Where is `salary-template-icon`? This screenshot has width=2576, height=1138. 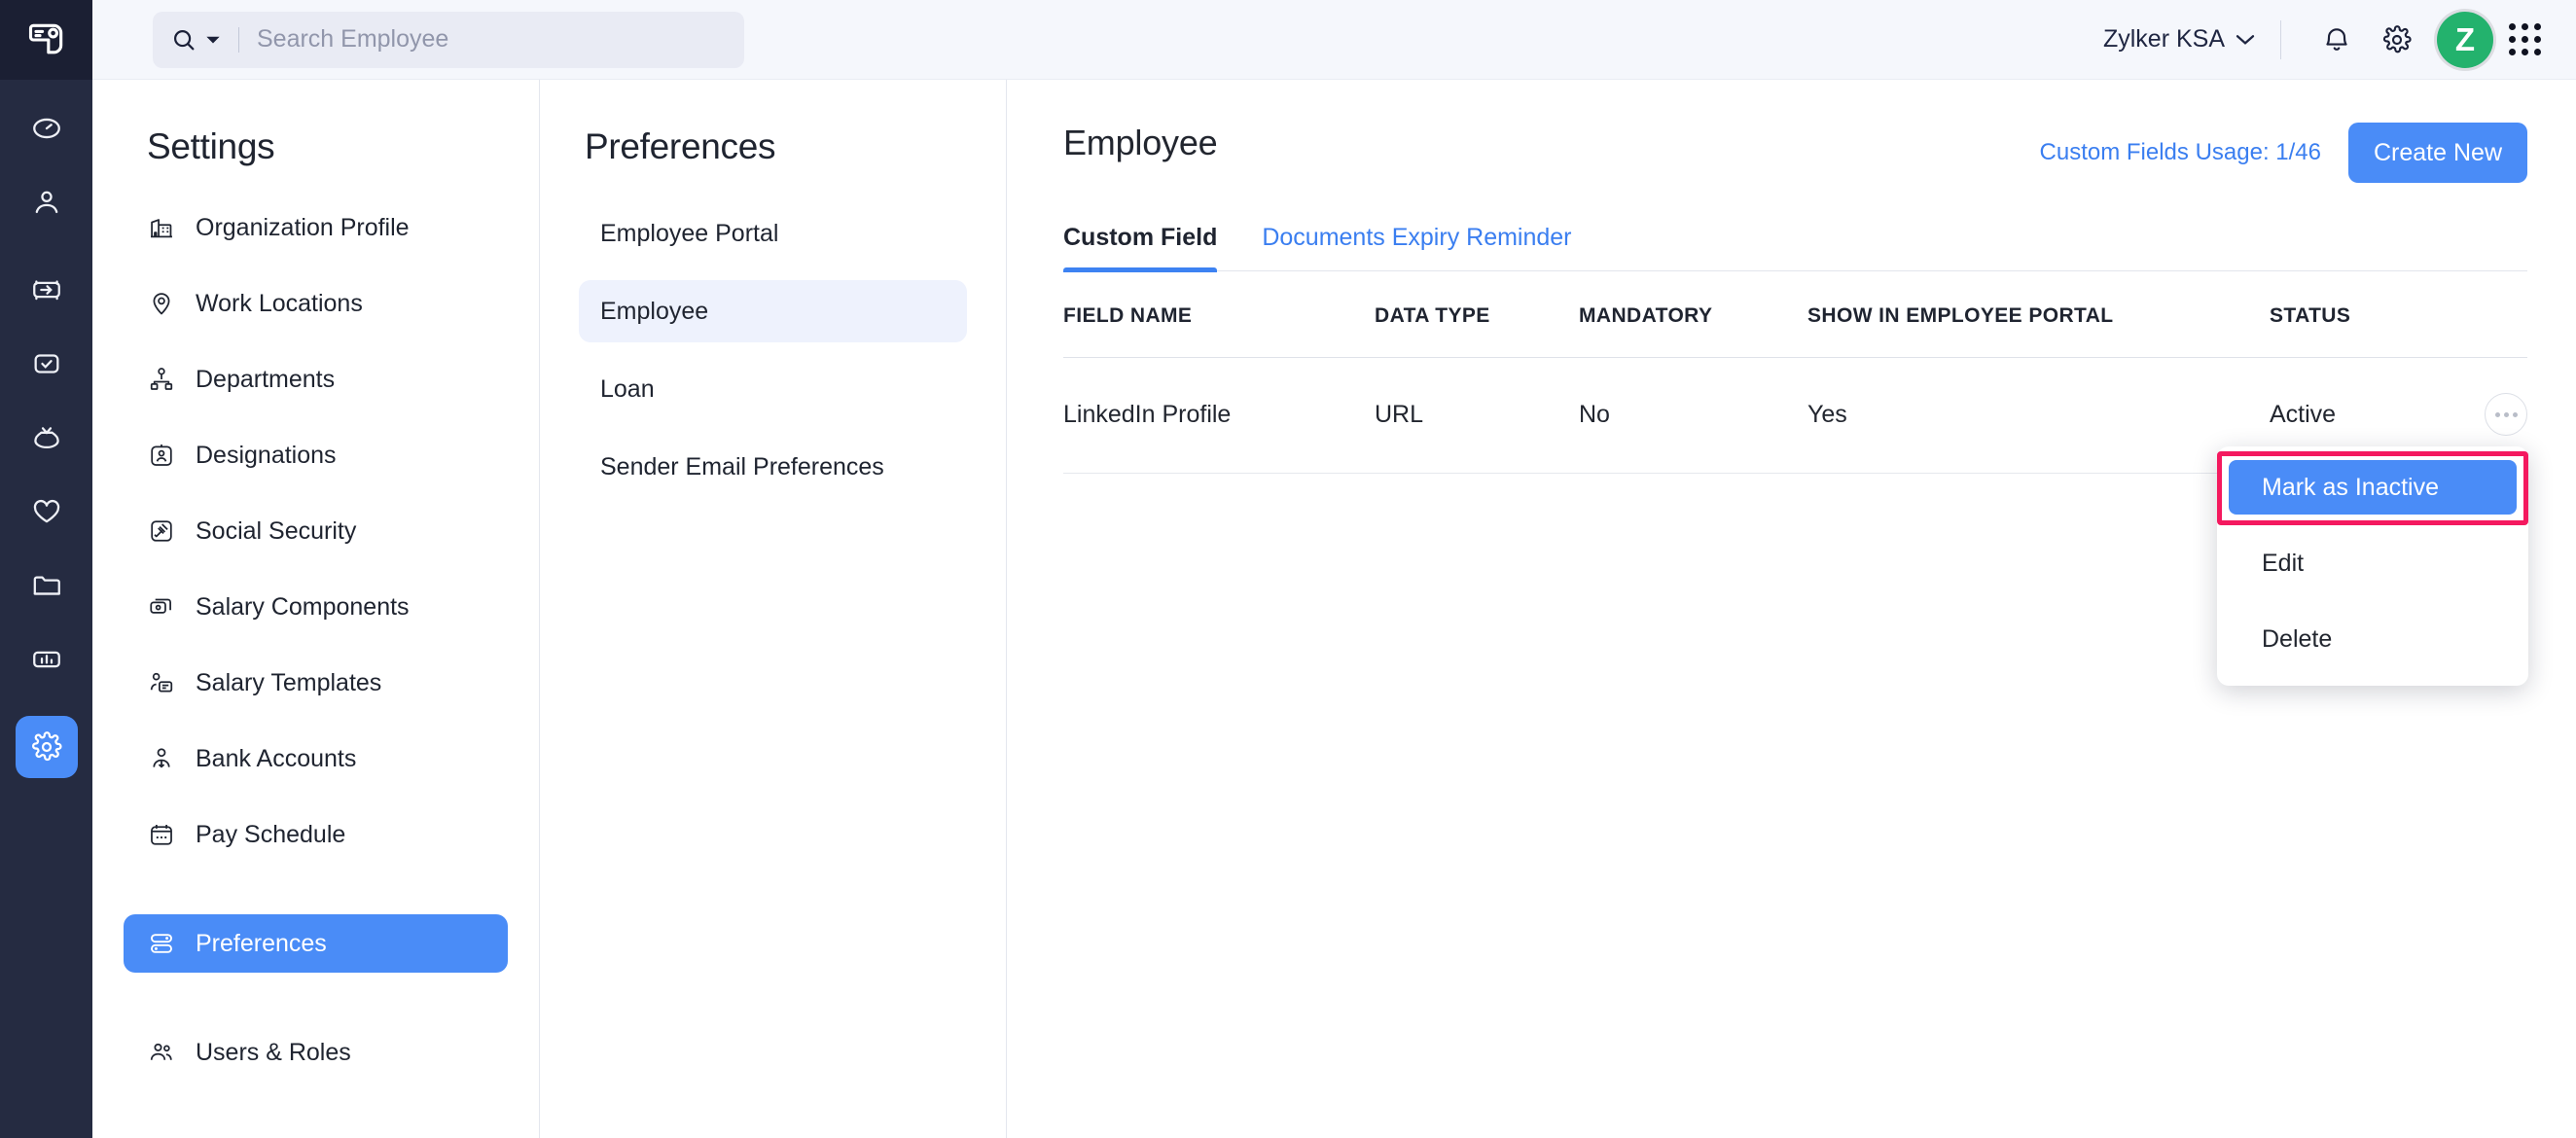
salary-template-icon is located at coordinates (161, 682).